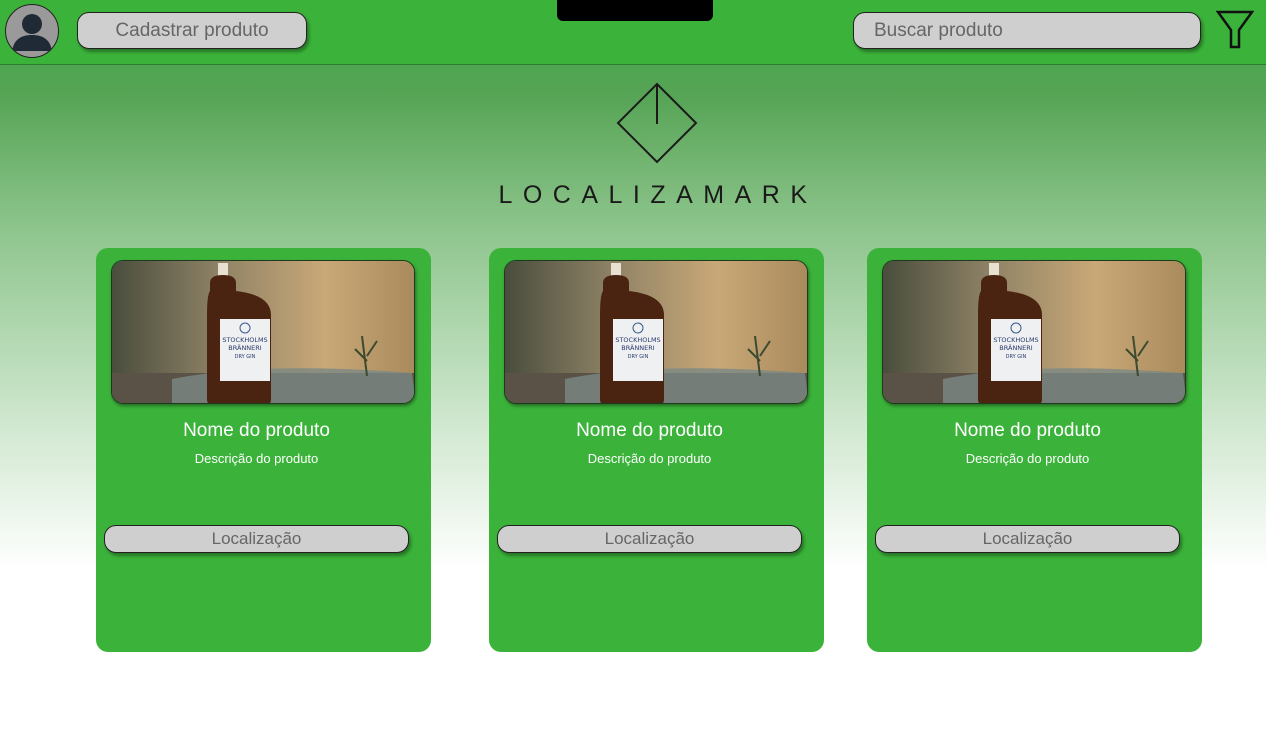 The image size is (1266, 729). Describe the element at coordinates (32, 31) in the screenshot. I see `user-avatar-icon` at that location.